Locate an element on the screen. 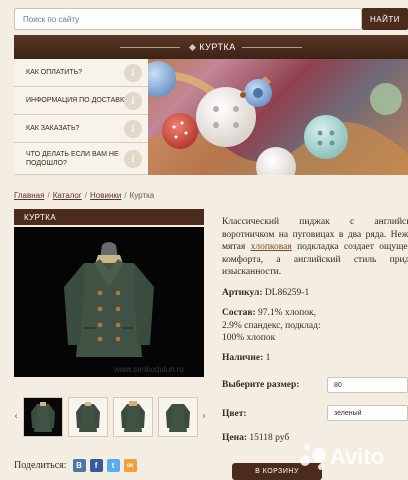 The image size is (408, 480). photo-watermark: www.senbodulun.ru is located at coordinates (149, 369).